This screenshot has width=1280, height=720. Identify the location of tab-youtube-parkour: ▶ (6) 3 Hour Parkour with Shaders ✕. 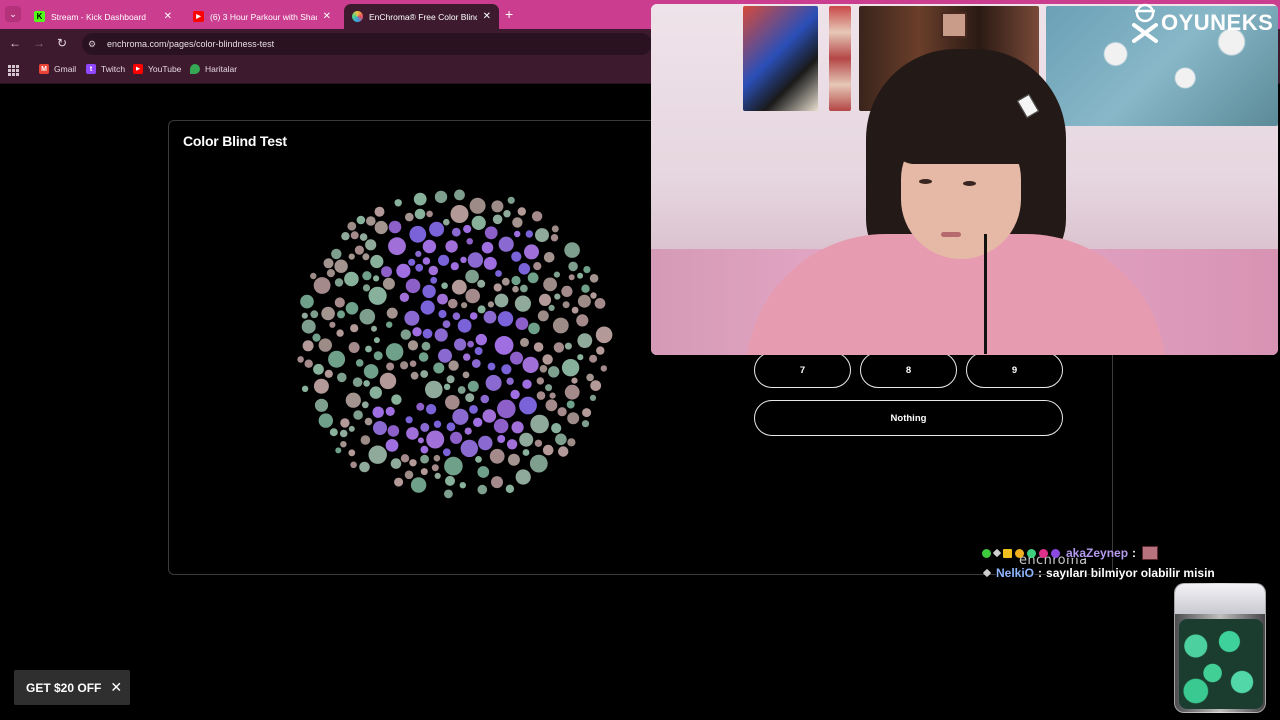
(262, 16).